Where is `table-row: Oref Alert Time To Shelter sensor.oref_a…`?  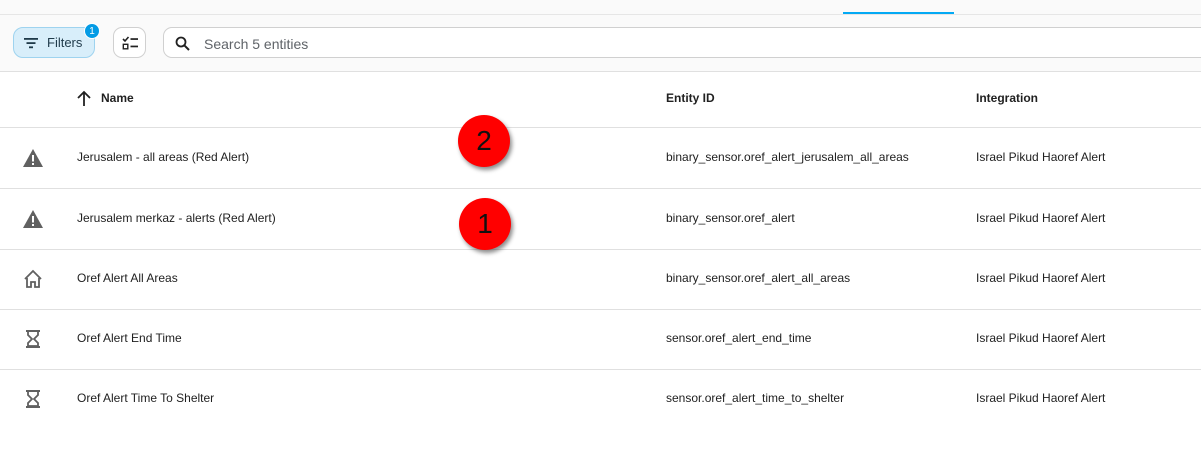
table-row: Oref Alert Time To Shelter sensor.oref_a… is located at coordinates (600, 399).